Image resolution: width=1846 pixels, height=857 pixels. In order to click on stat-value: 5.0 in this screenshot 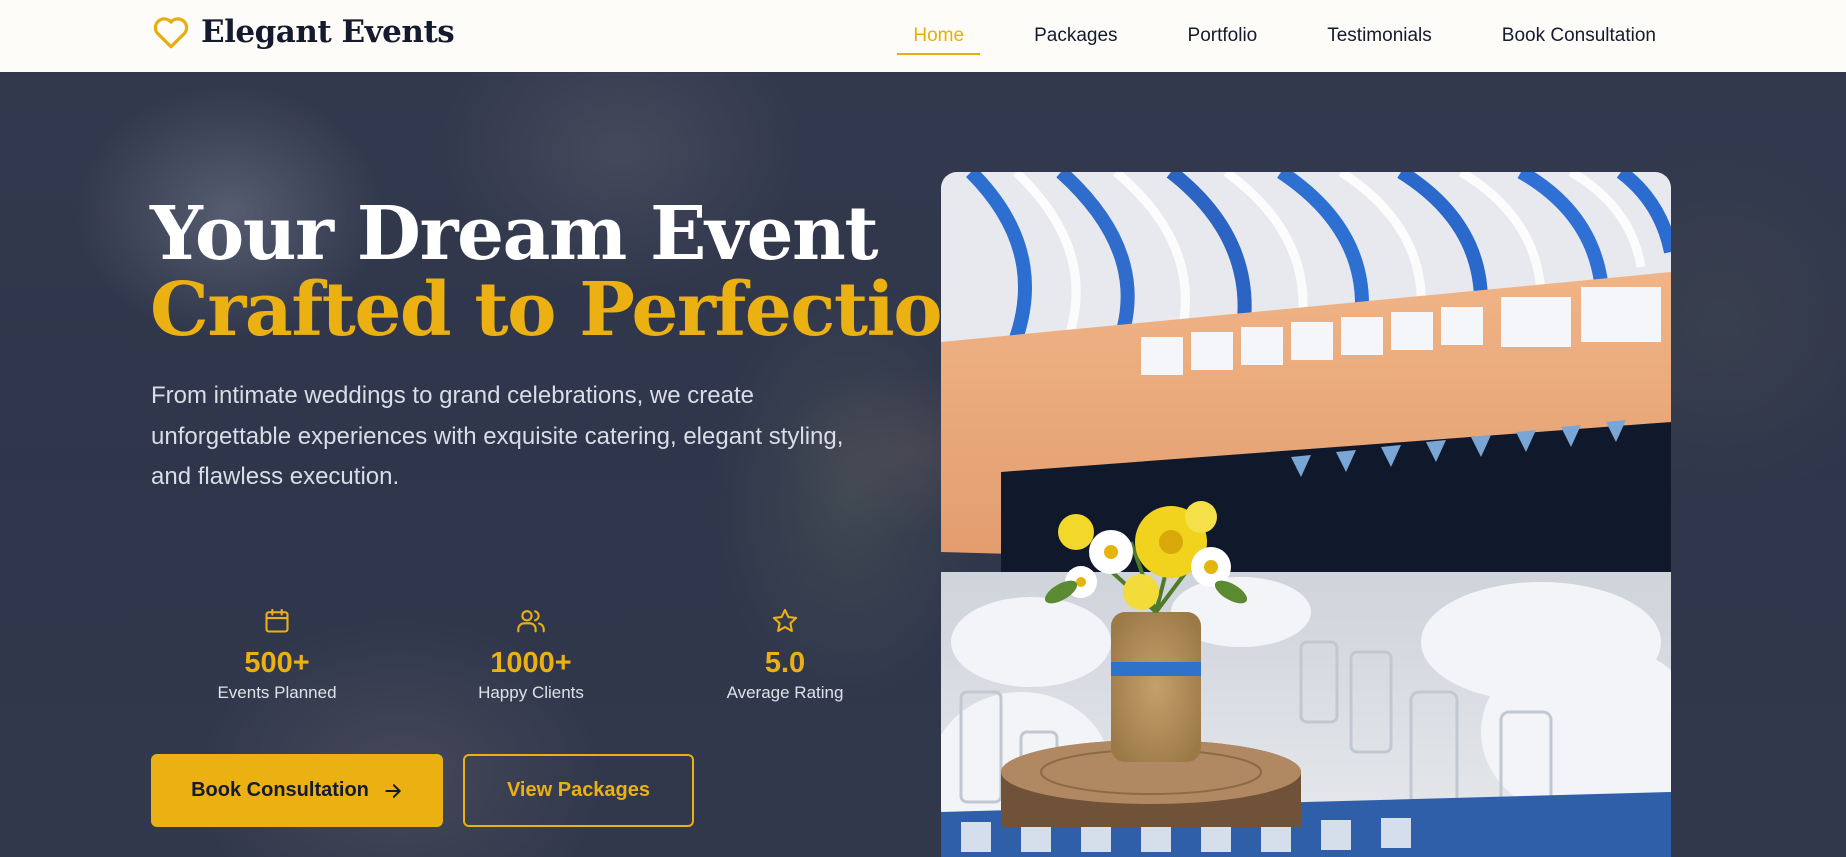, I will do `click(785, 663)`.